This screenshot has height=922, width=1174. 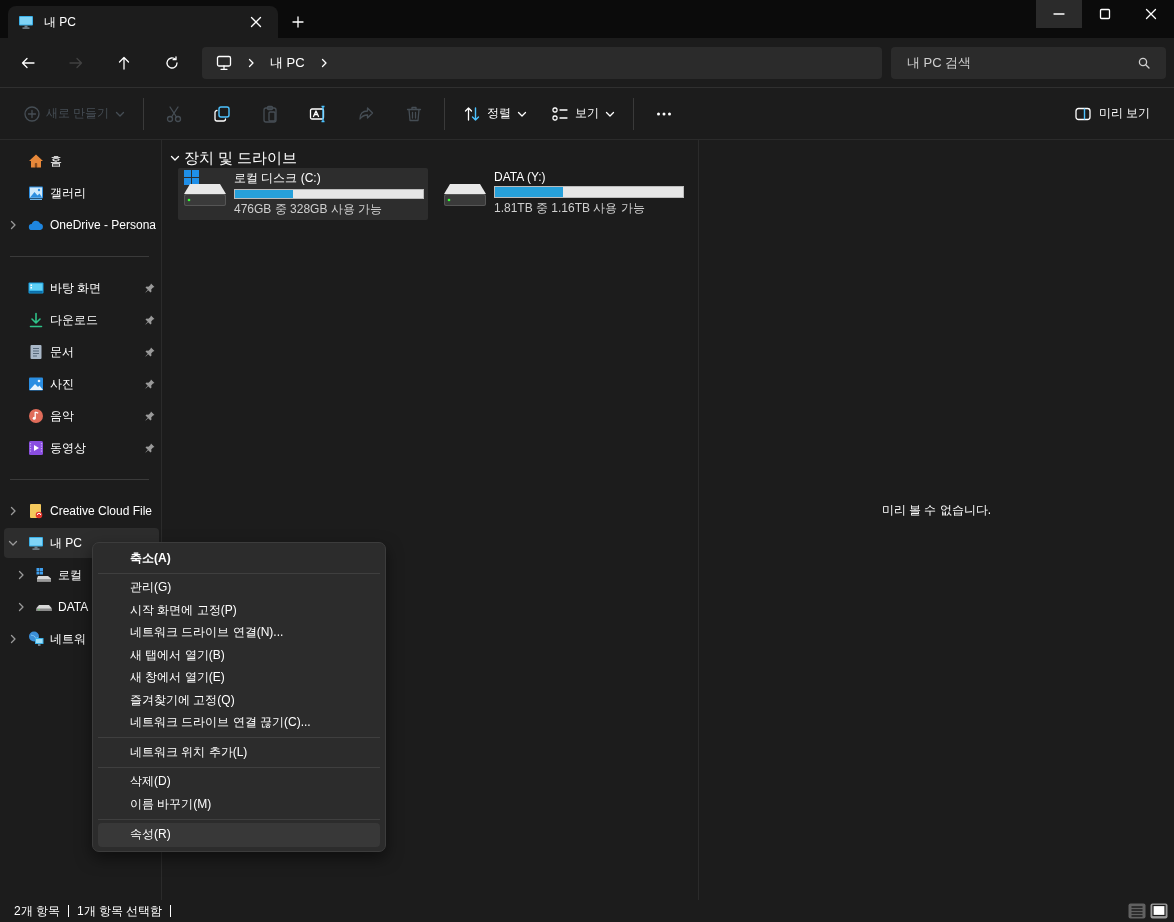 I want to click on tab-title: 내 PC, so click(x=60, y=22).